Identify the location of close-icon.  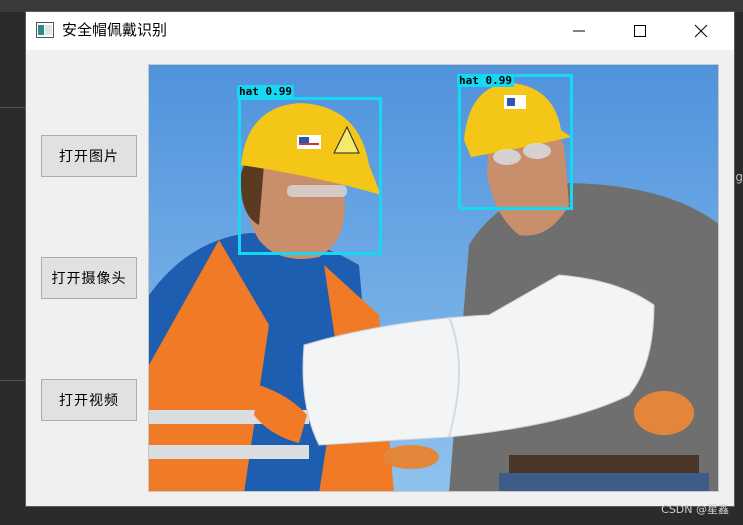
(701, 31).